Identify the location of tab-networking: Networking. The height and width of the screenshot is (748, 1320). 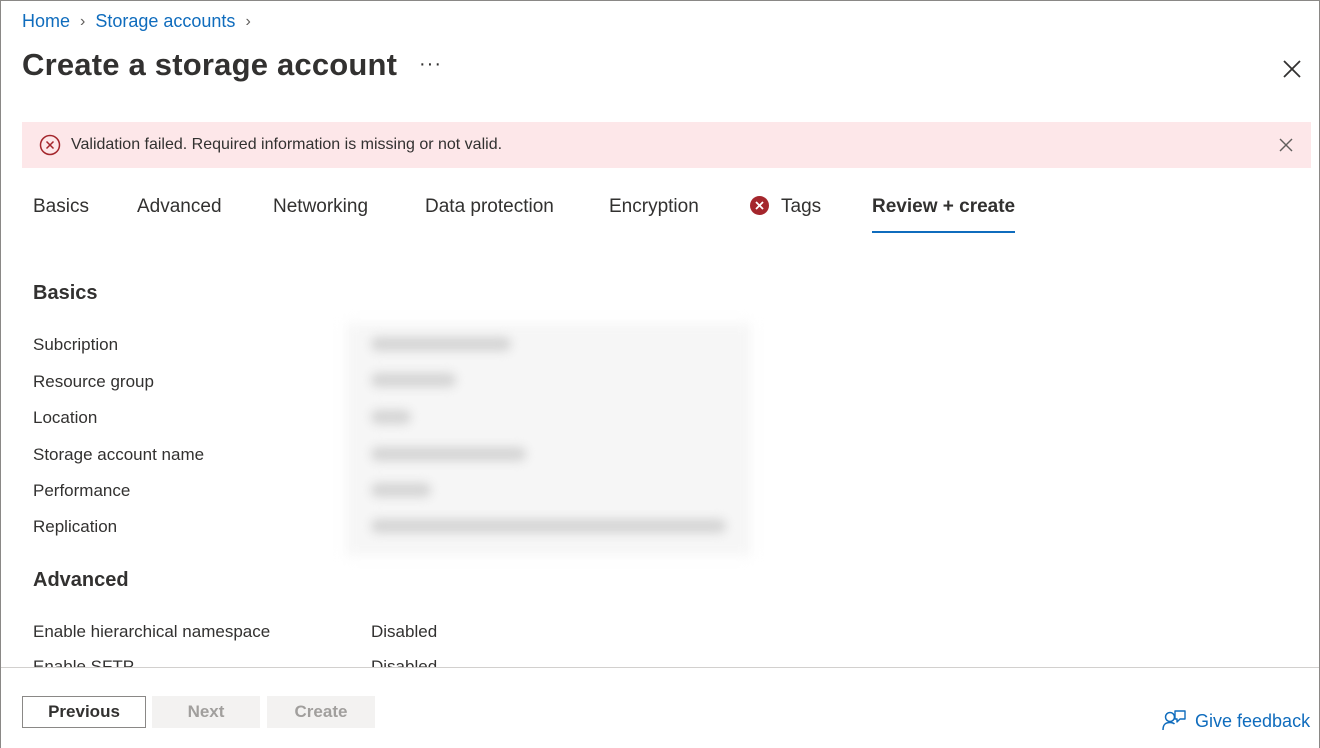
(320, 207).